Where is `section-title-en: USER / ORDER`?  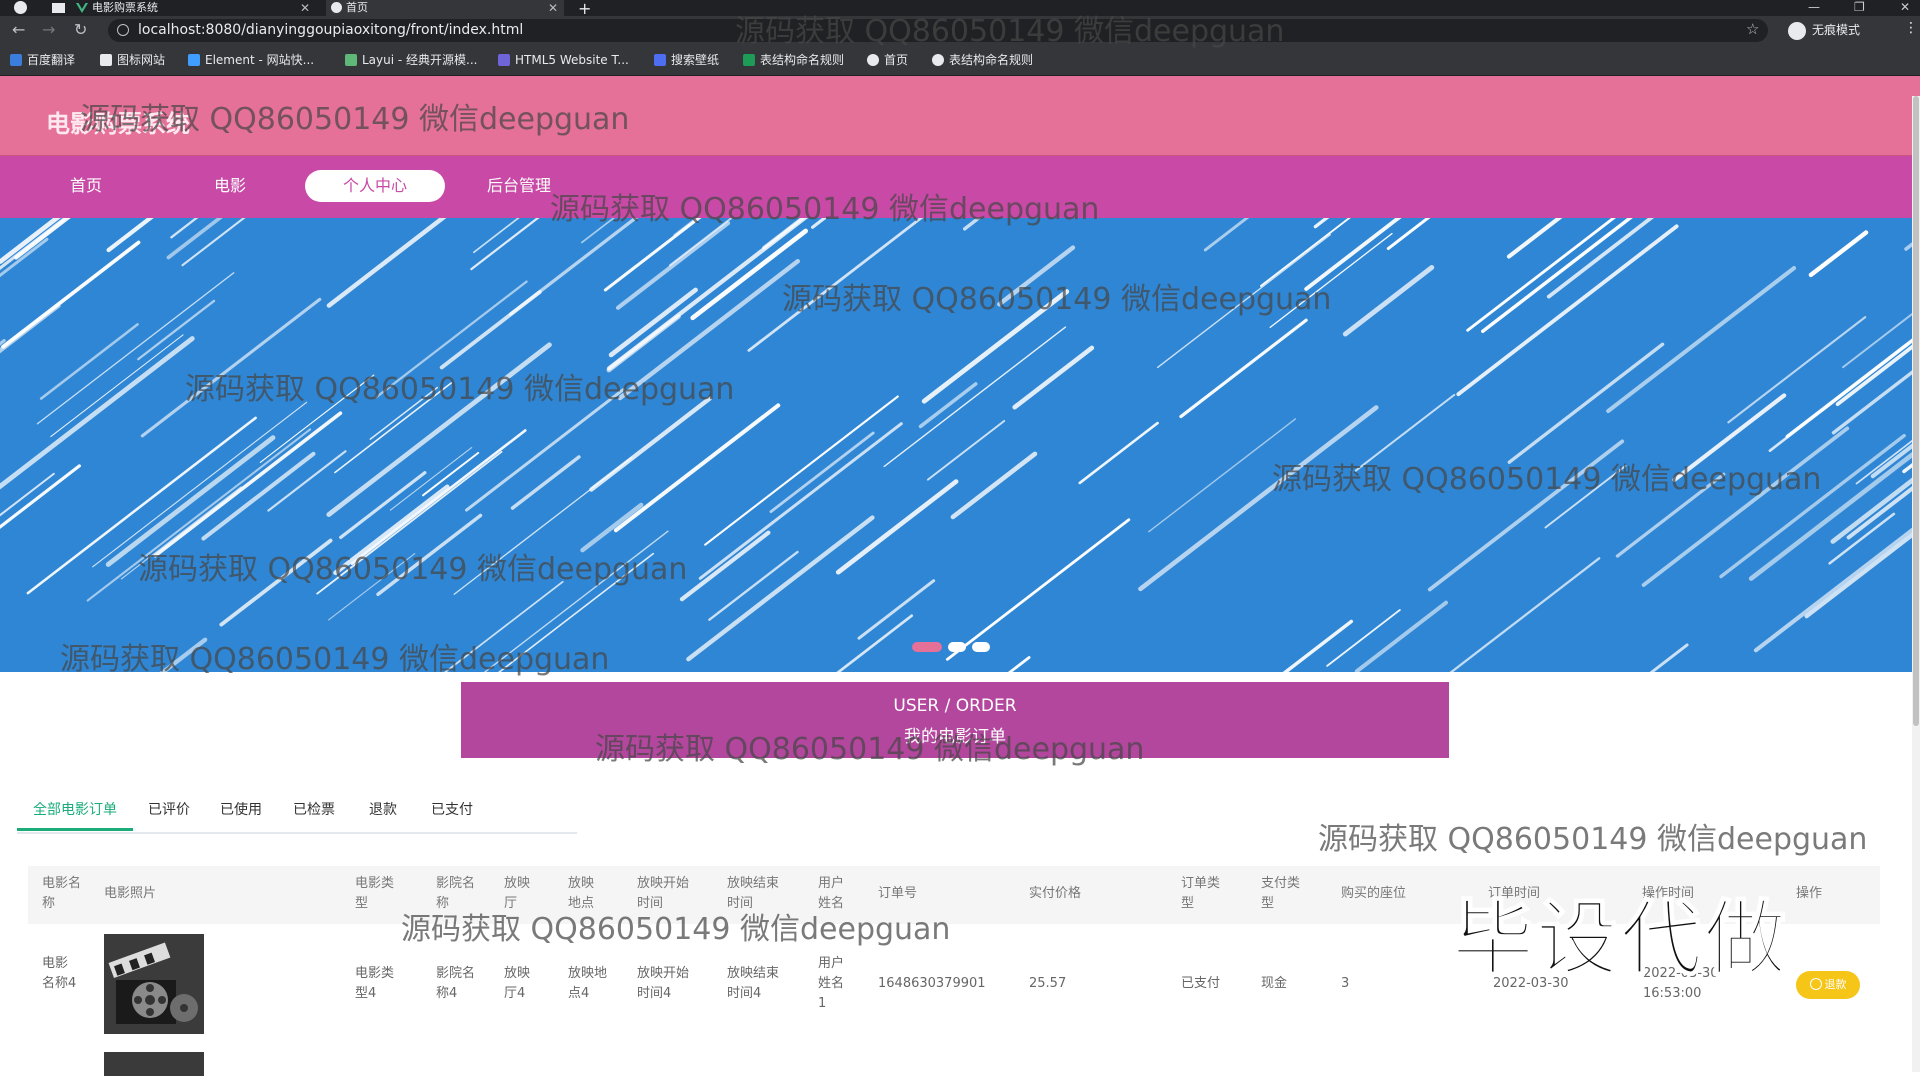
section-title-en: USER / ORDER is located at coordinates (955, 706).